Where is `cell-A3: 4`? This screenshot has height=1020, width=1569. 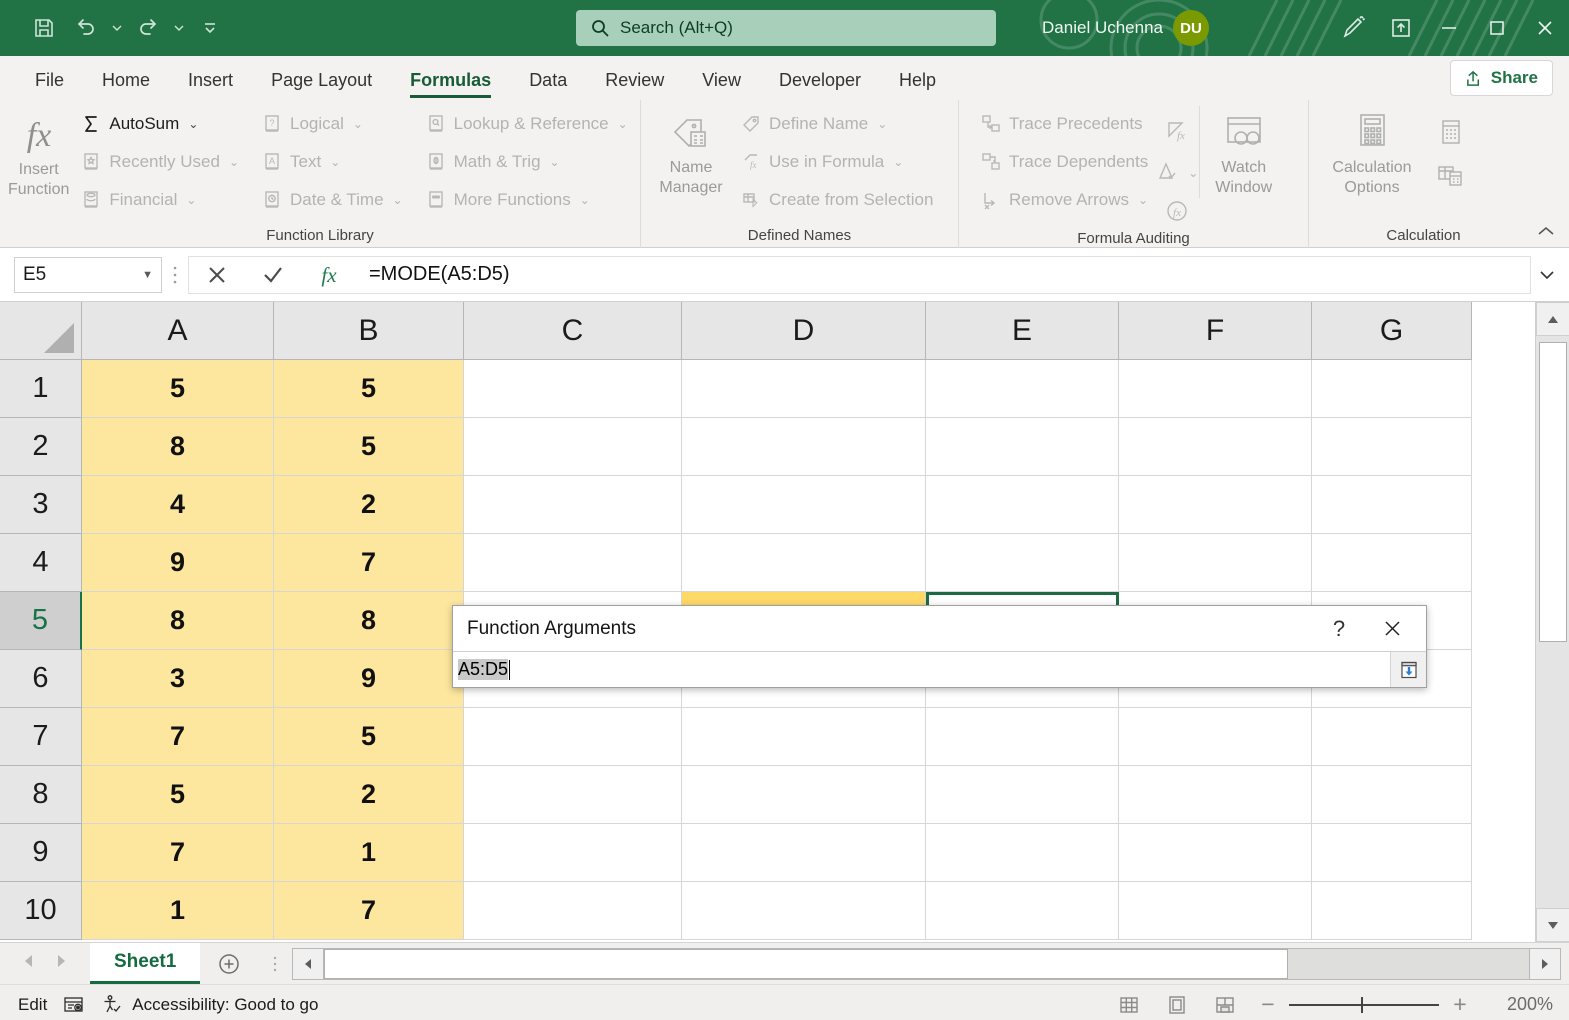 cell-A3: 4 is located at coordinates (178, 505).